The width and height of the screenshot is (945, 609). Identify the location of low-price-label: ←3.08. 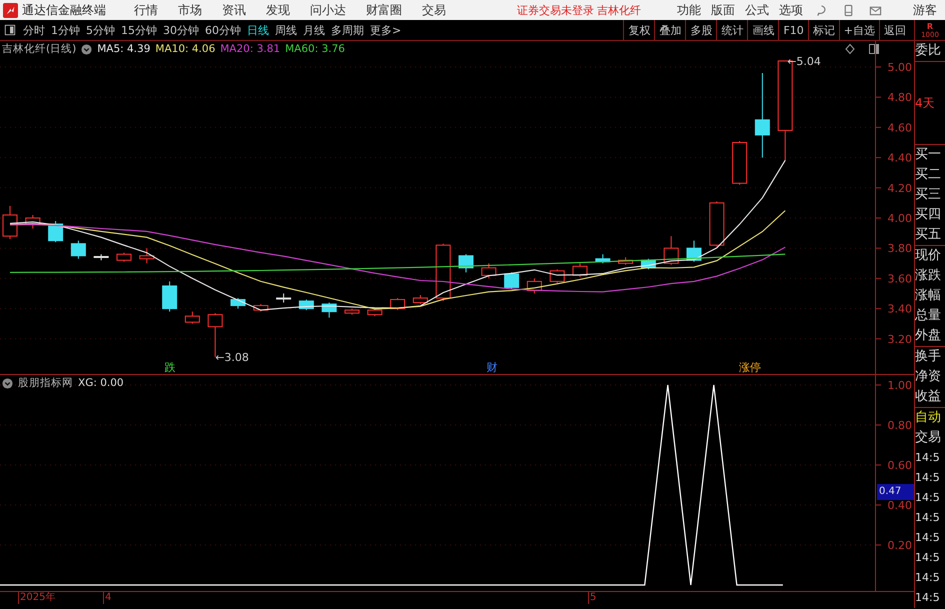
(232, 357).